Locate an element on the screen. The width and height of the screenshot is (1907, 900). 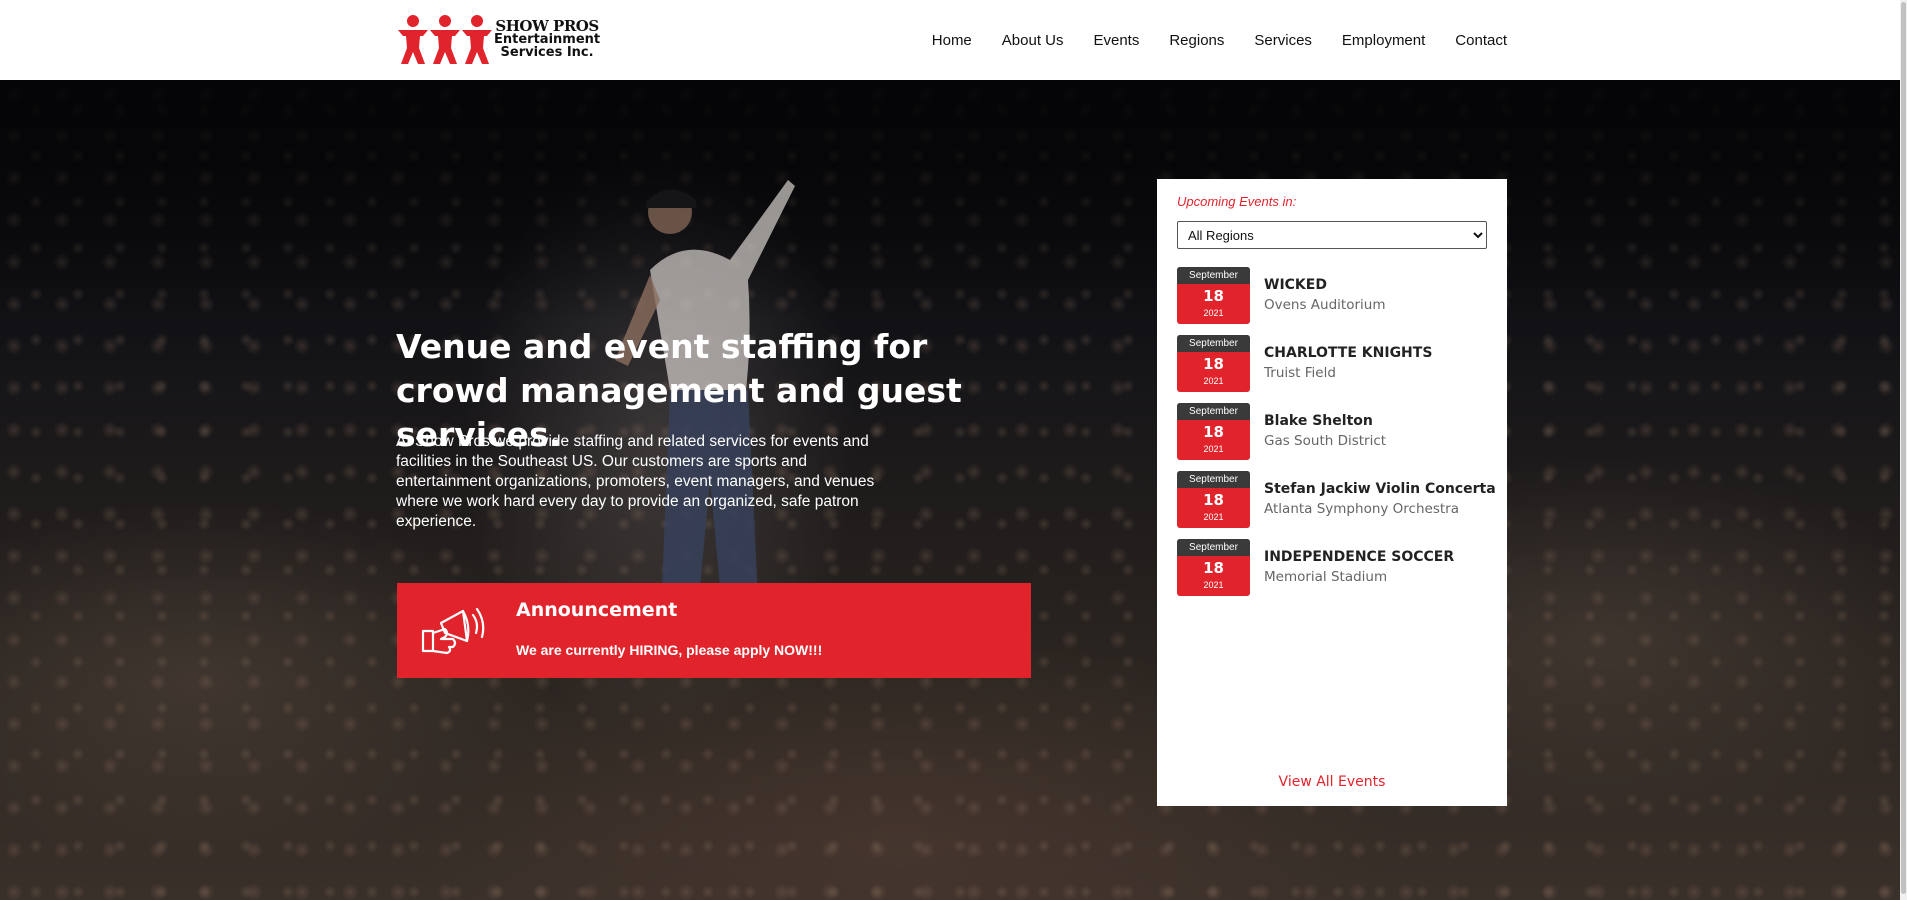
nav-contact: Contact is located at coordinates (1481, 40).